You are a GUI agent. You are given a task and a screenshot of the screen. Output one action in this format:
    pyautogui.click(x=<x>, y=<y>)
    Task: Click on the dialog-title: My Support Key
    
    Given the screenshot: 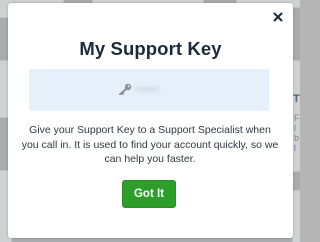 What is the action you would take?
    pyautogui.click(x=150, y=48)
    